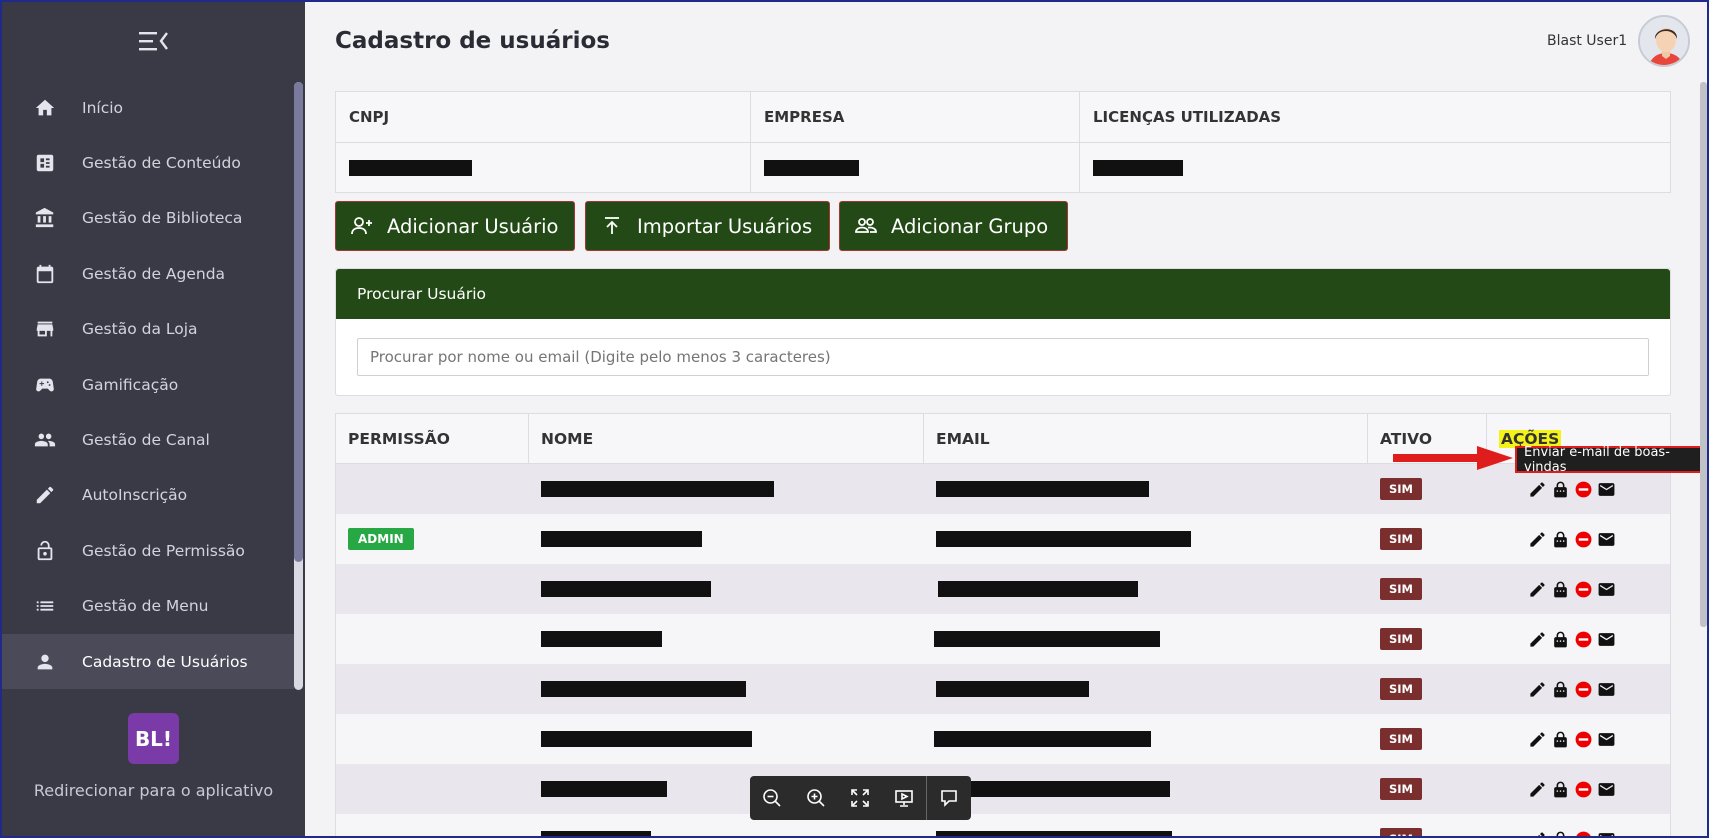  Describe the element at coordinates (161, 163) in the screenshot. I see `sidebar-item-label: Gestão de Conteúdo` at that location.